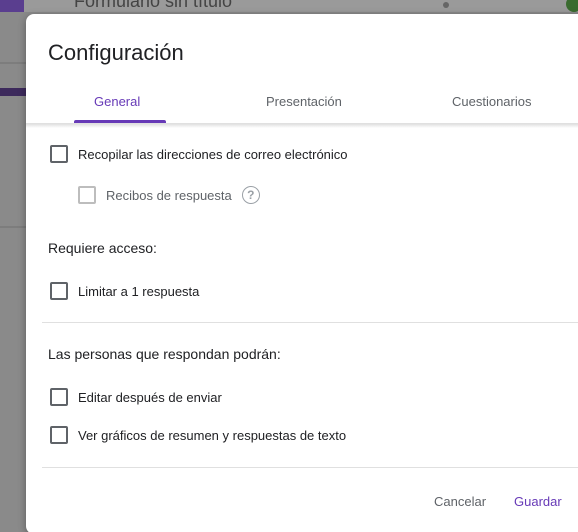 The image size is (578, 532). I want to click on save-button: Guardar, so click(538, 501).